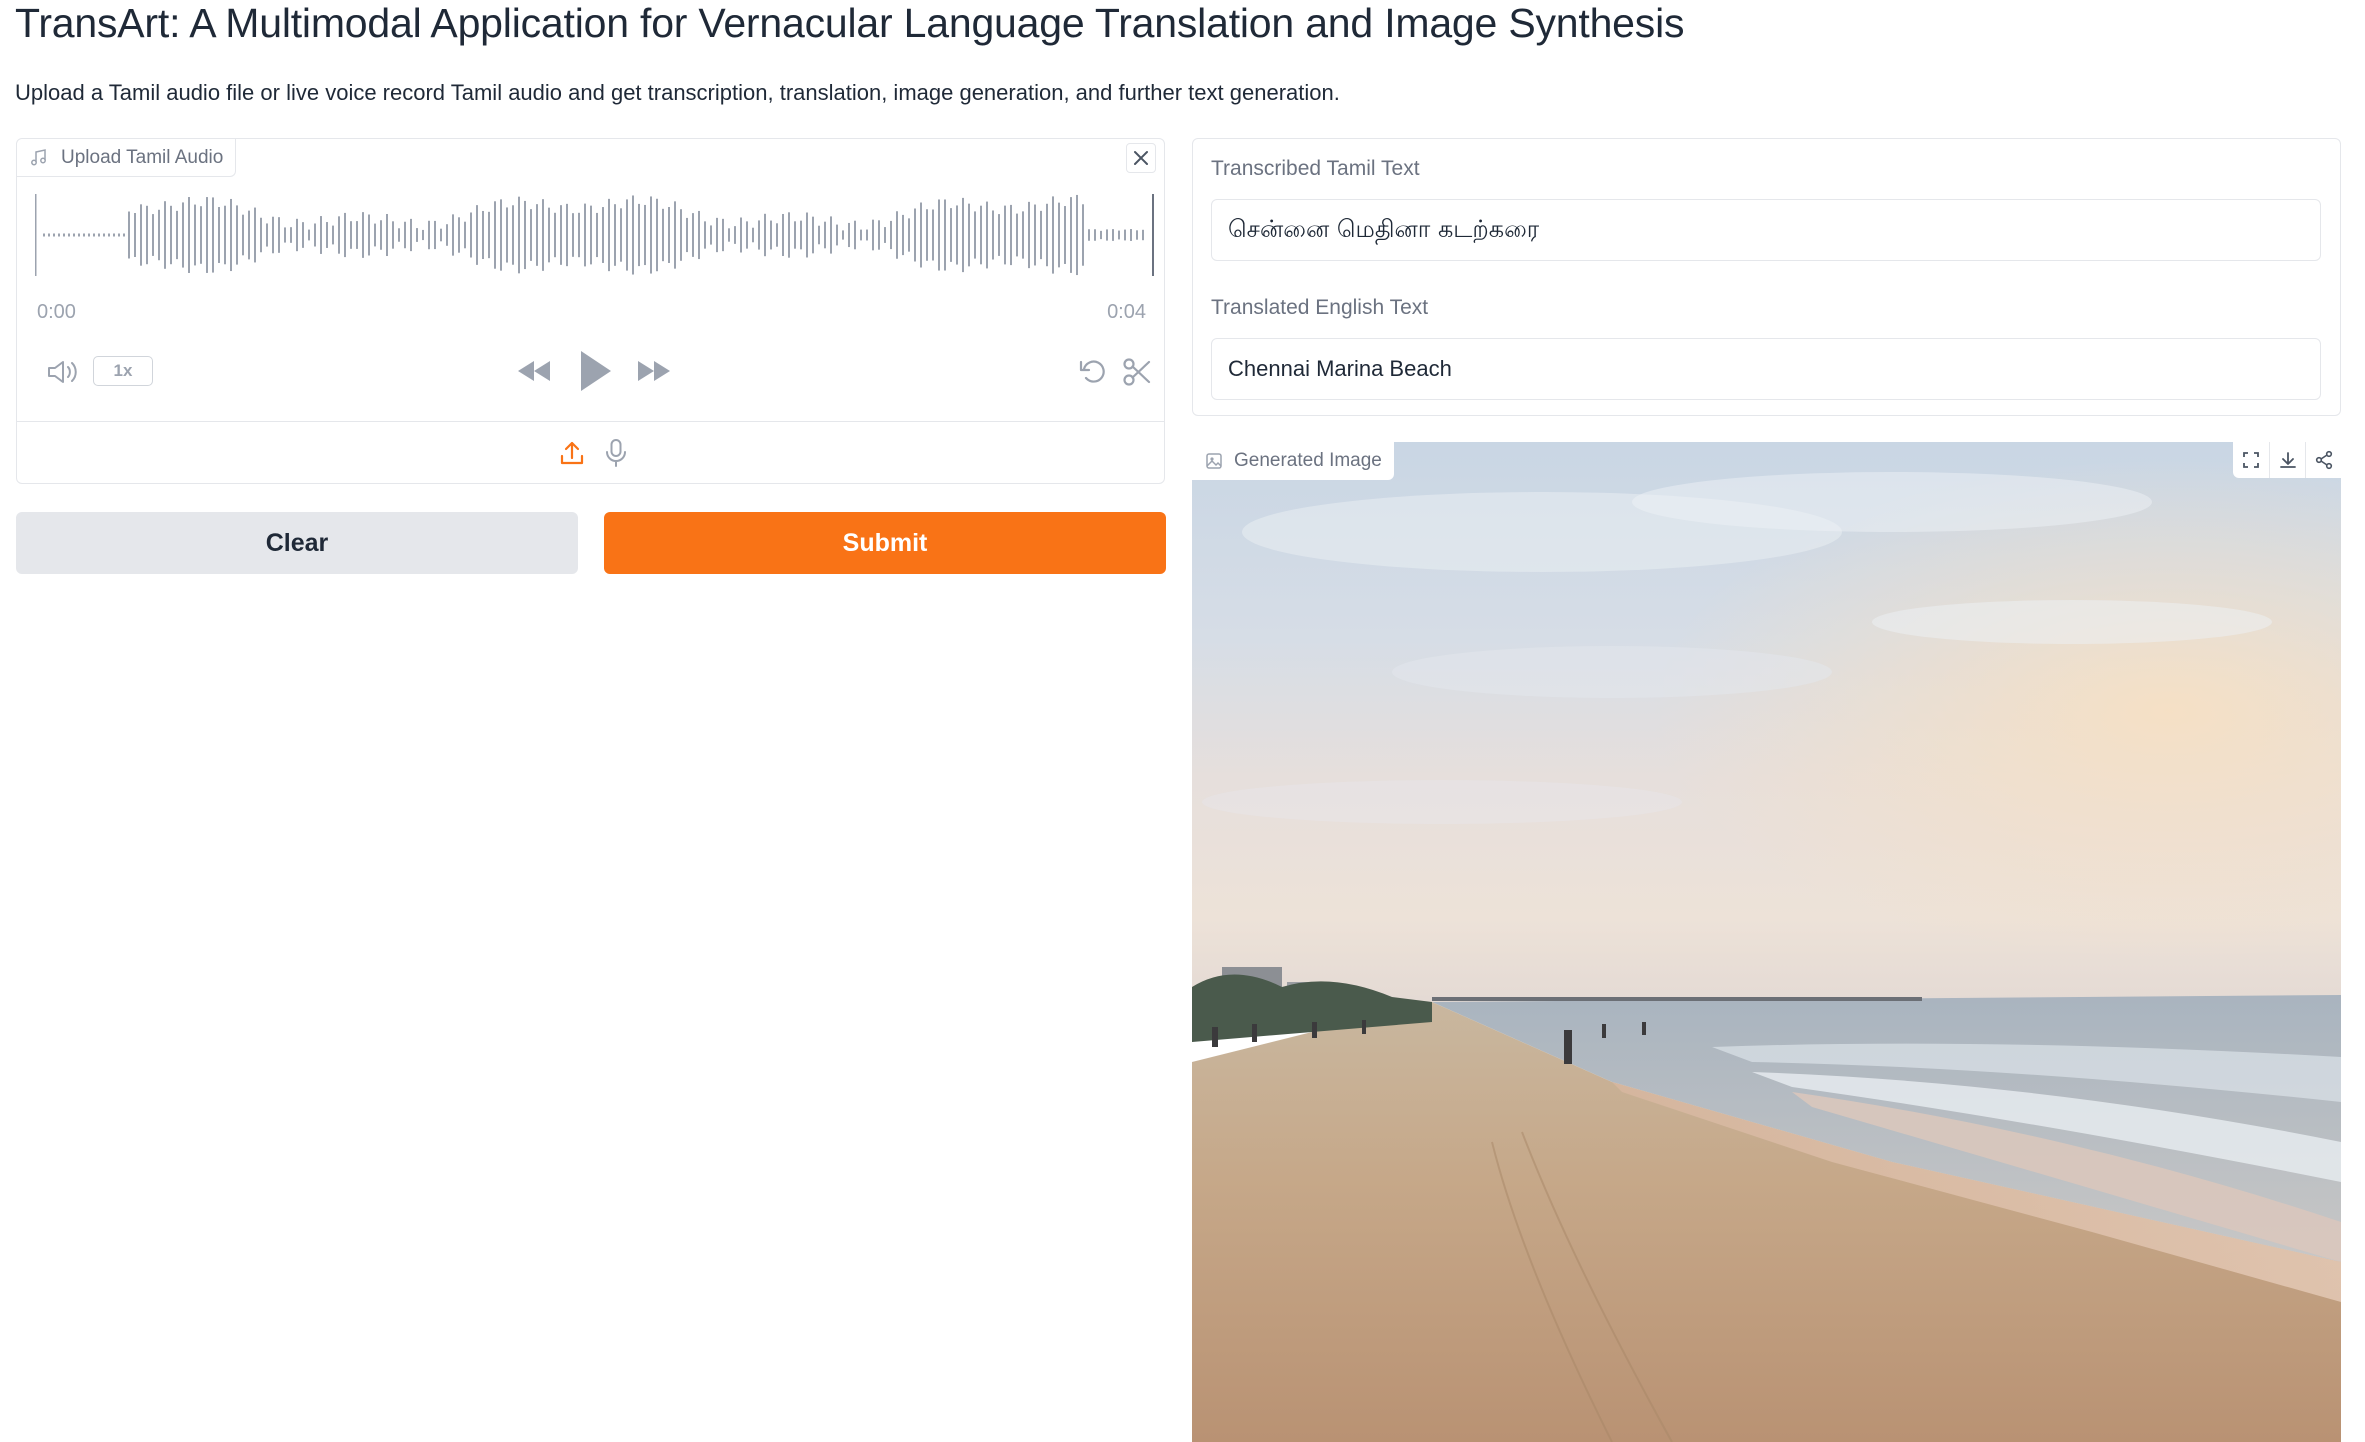 The image size is (2365, 1442). Describe the element at coordinates (1308, 460) in the screenshot. I see `image-label-text: Generated Image` at that location.